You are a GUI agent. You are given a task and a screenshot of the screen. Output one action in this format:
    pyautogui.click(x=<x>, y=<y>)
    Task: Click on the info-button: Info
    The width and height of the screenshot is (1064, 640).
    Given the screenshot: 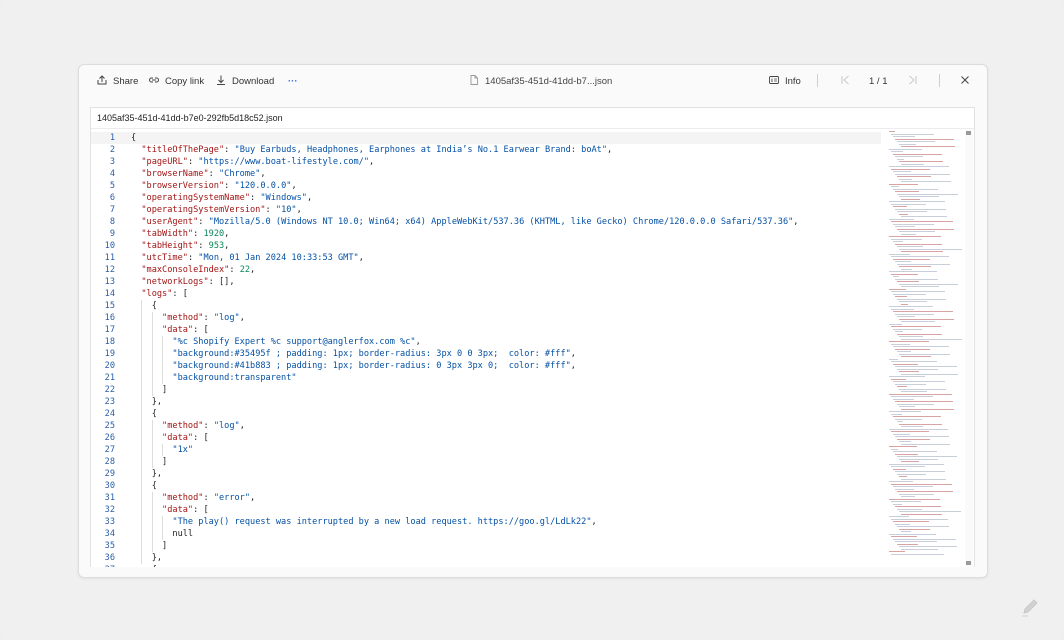 What is the action you would take?
    pyautogui.click(x=784, y=81)
    